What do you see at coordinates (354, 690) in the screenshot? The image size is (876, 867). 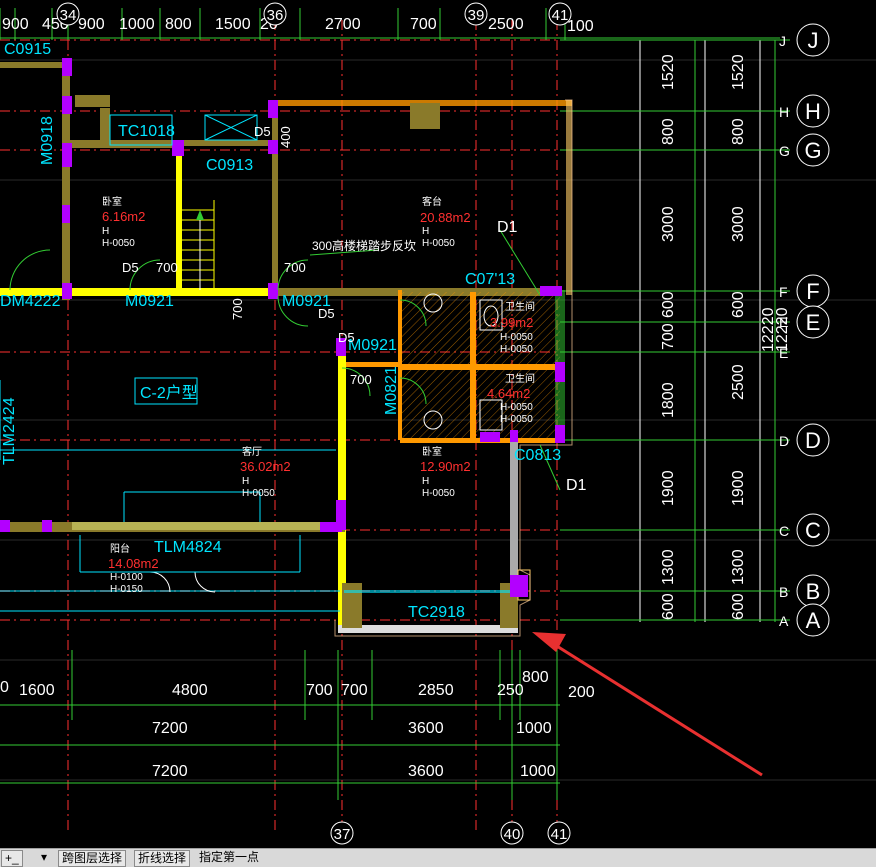 I see `bottom-dim-1-5: 700` at bounding box center [354, 690].